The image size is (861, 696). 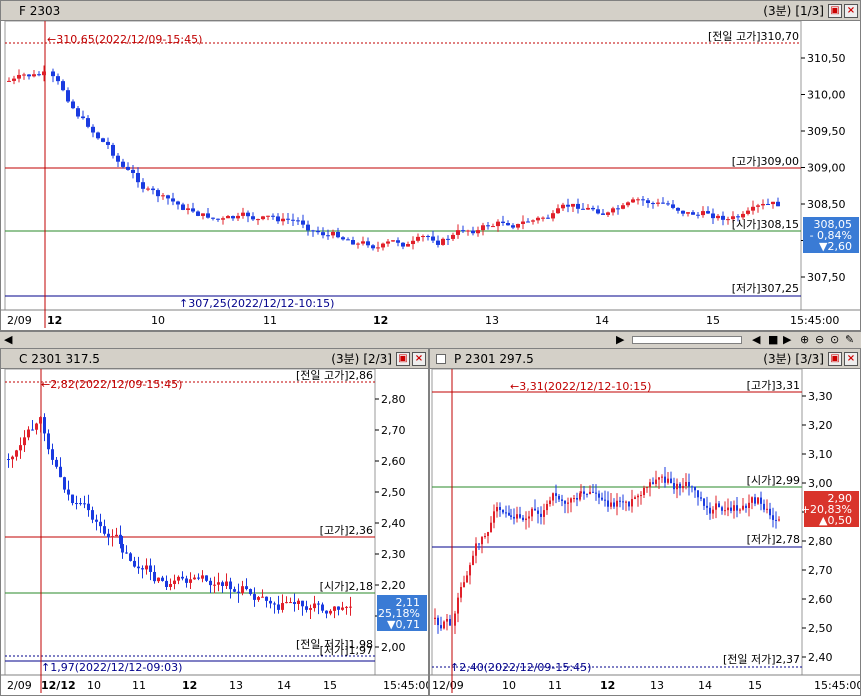 What do you see at coordinates (580, 386) in the screenshot?
I see `max-price-annotation: ←3,31(2022/12/12-10:15)` at bounding box center [580, 386].